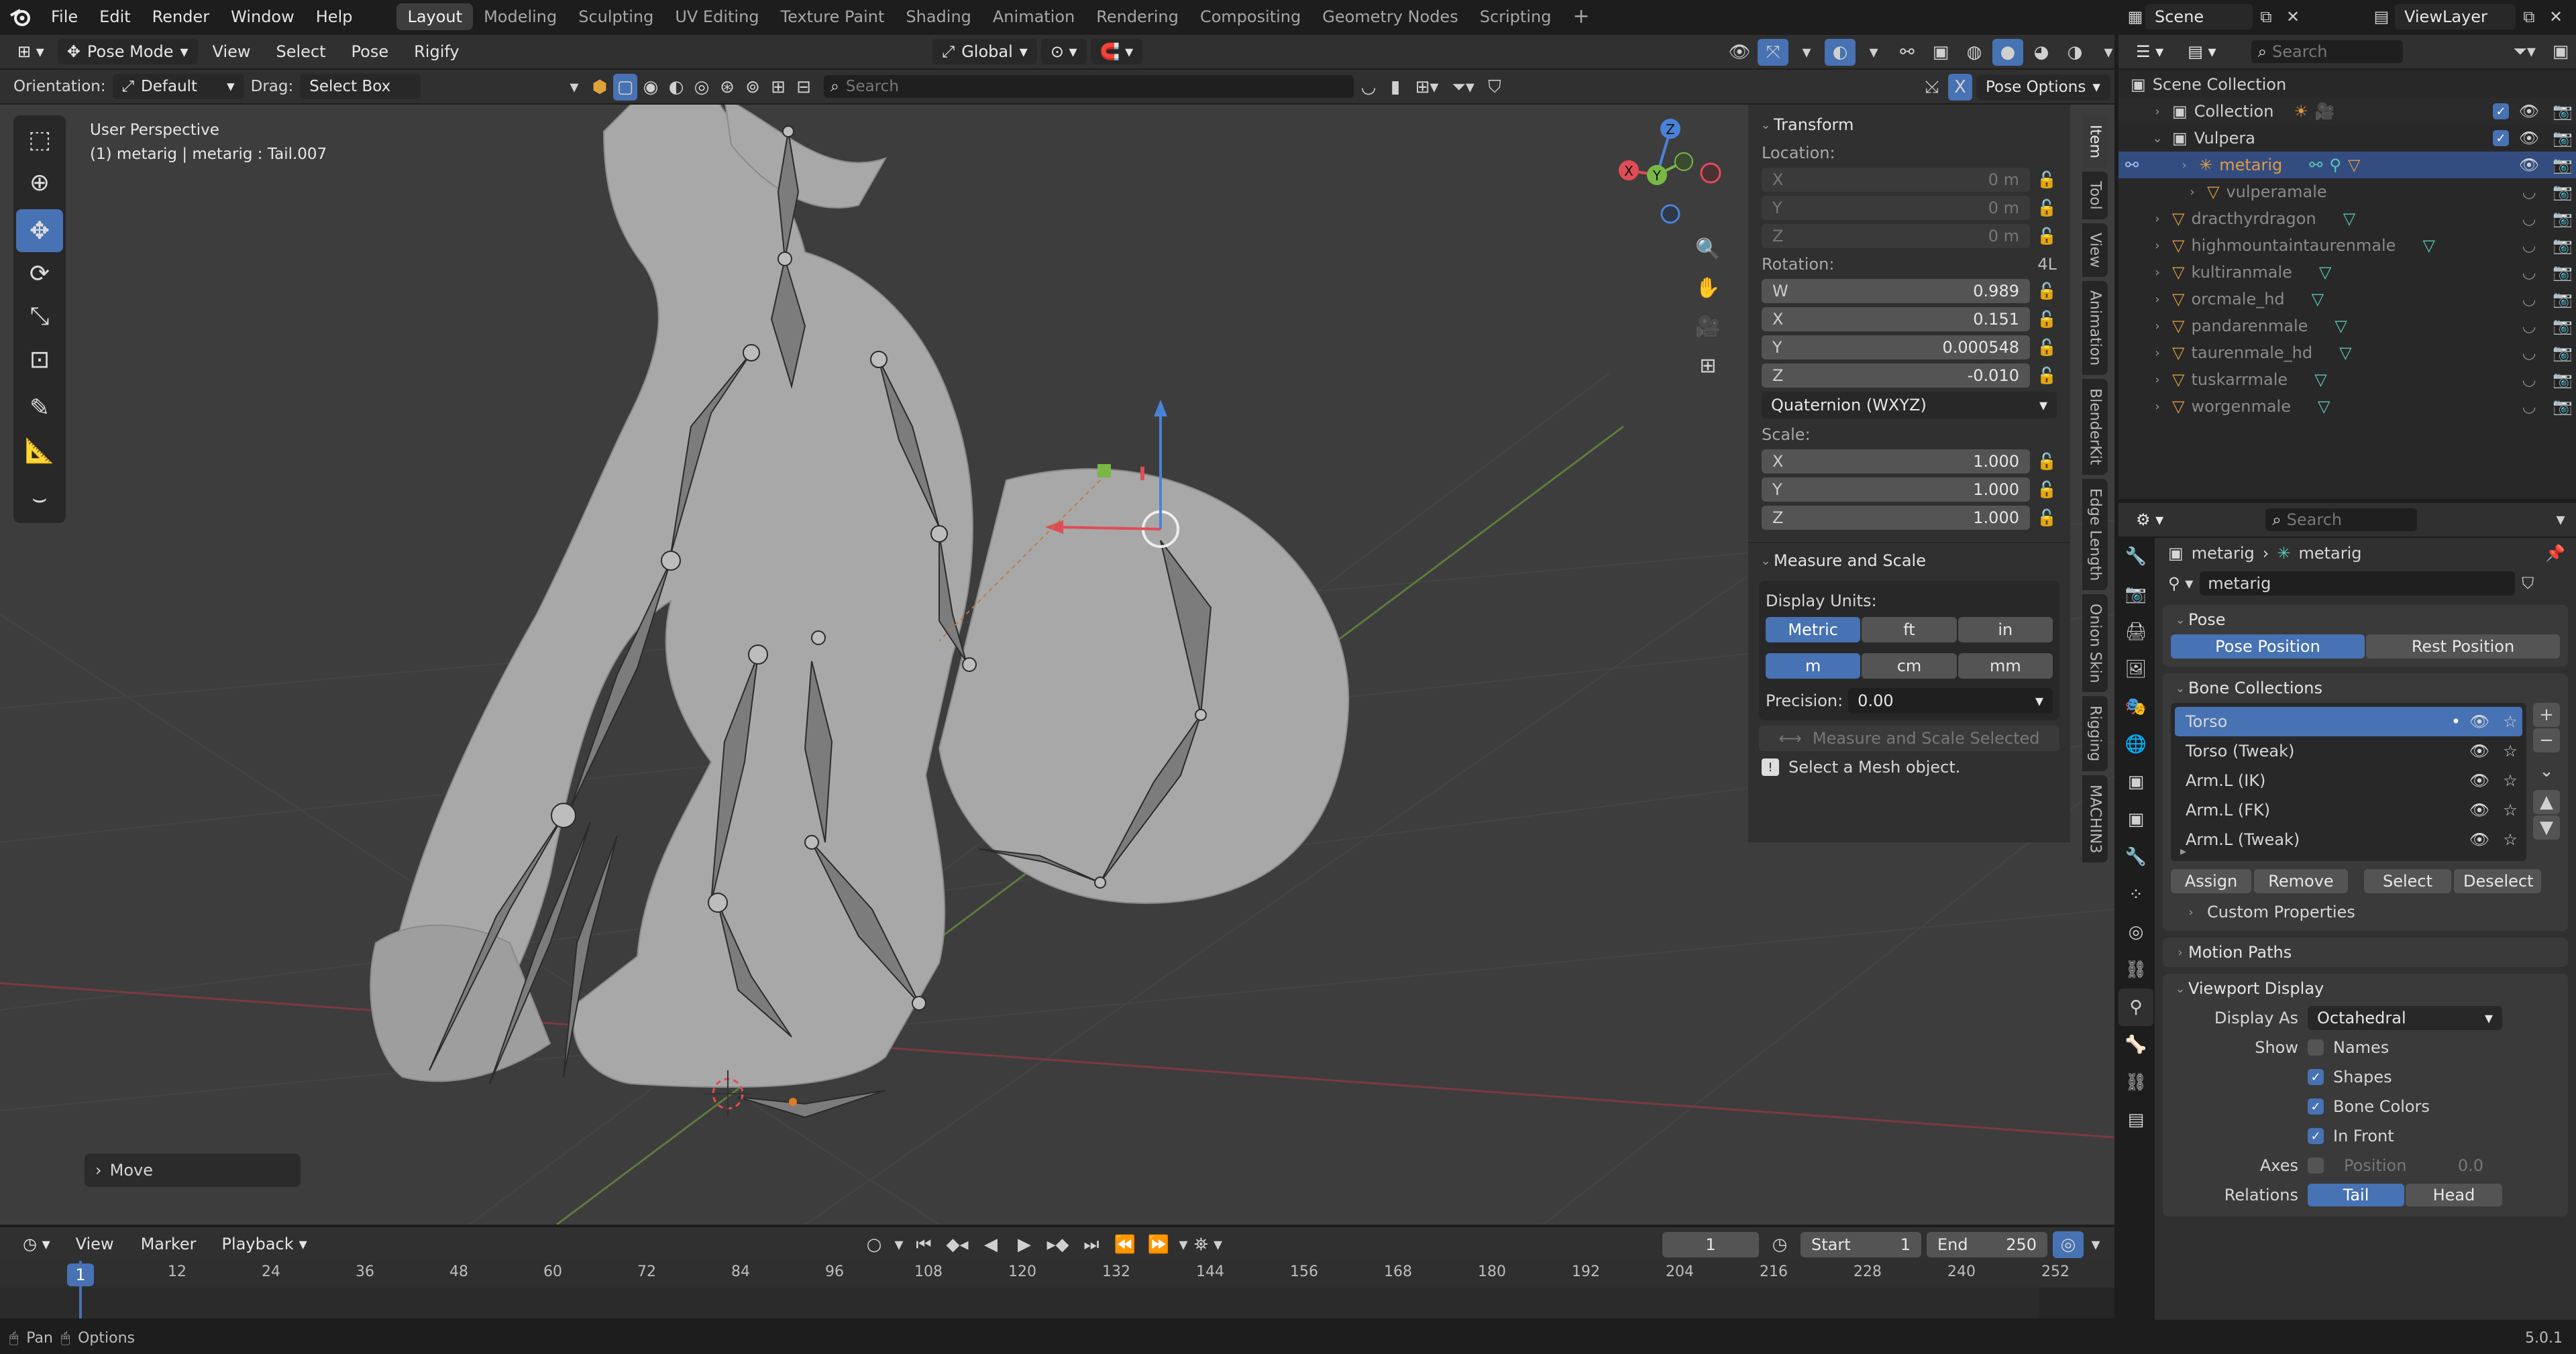  I want to click on tab-modeling: Modeling, so click(520, 16).